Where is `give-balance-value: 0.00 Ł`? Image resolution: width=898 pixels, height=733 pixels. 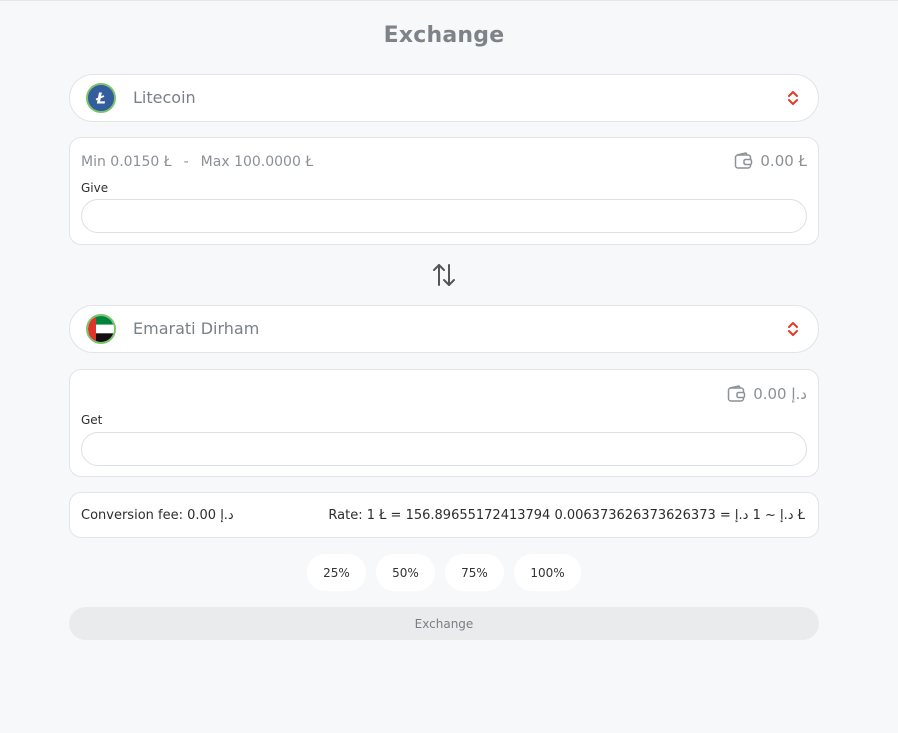
give-balance-value: 0.00 Ł is located at coordinates (783, 161).